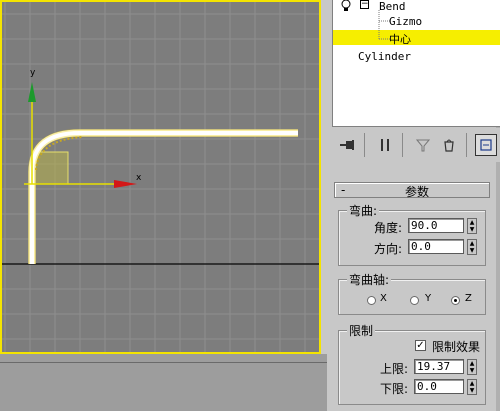 The image size is (500, 411). Describe the element at coordinates (348, 145) in the screenshot. I see `pin-icon` at that location.